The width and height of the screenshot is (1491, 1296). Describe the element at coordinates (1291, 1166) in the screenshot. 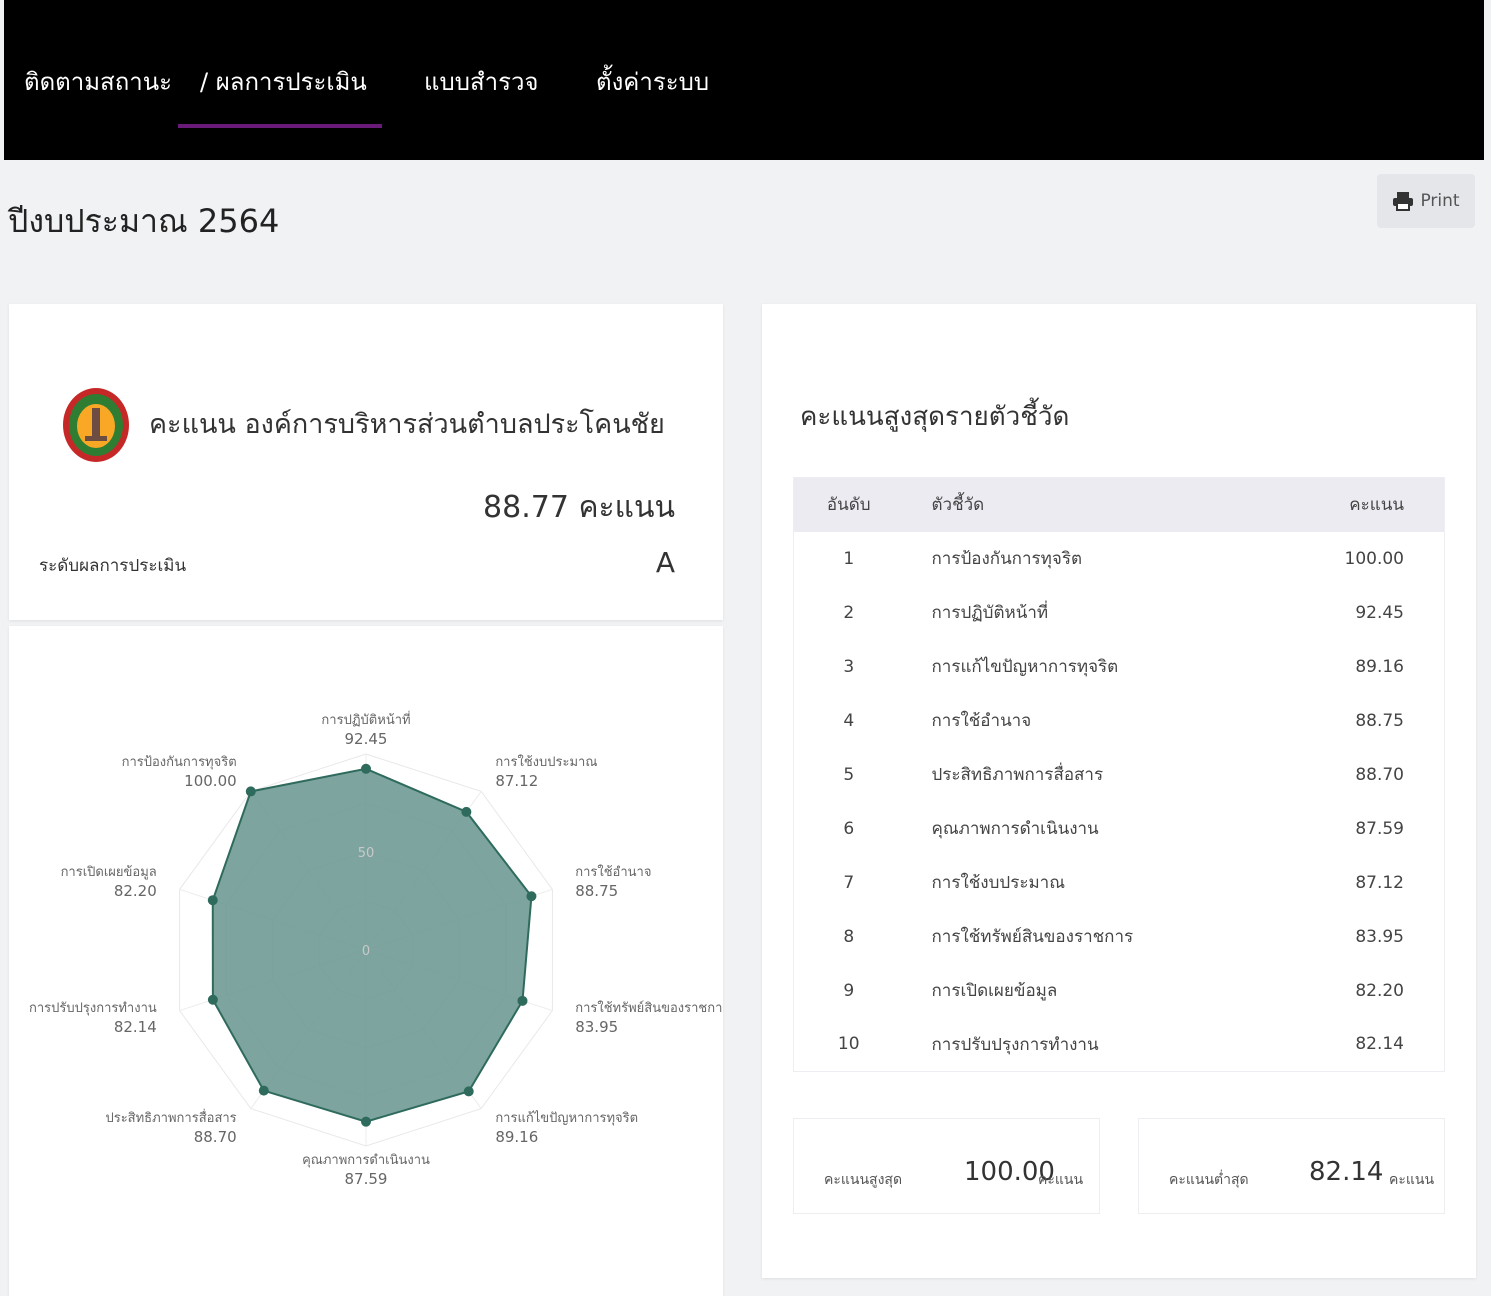

I see `min-score-box: คะแนนต่ำสุด 82.14 คะแนน` at that location.